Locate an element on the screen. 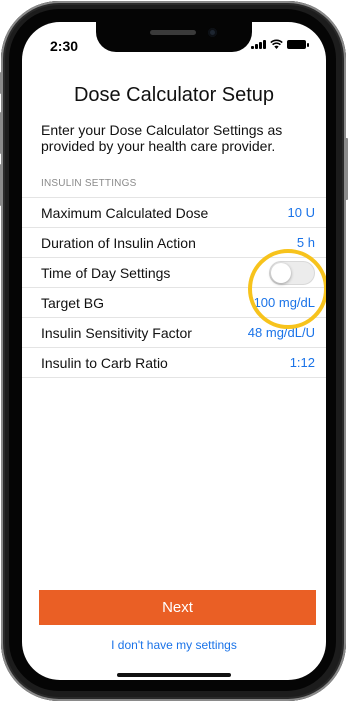 This screenshot has height=703, width=349. speaker-grille is located at coordinates (173, 32).